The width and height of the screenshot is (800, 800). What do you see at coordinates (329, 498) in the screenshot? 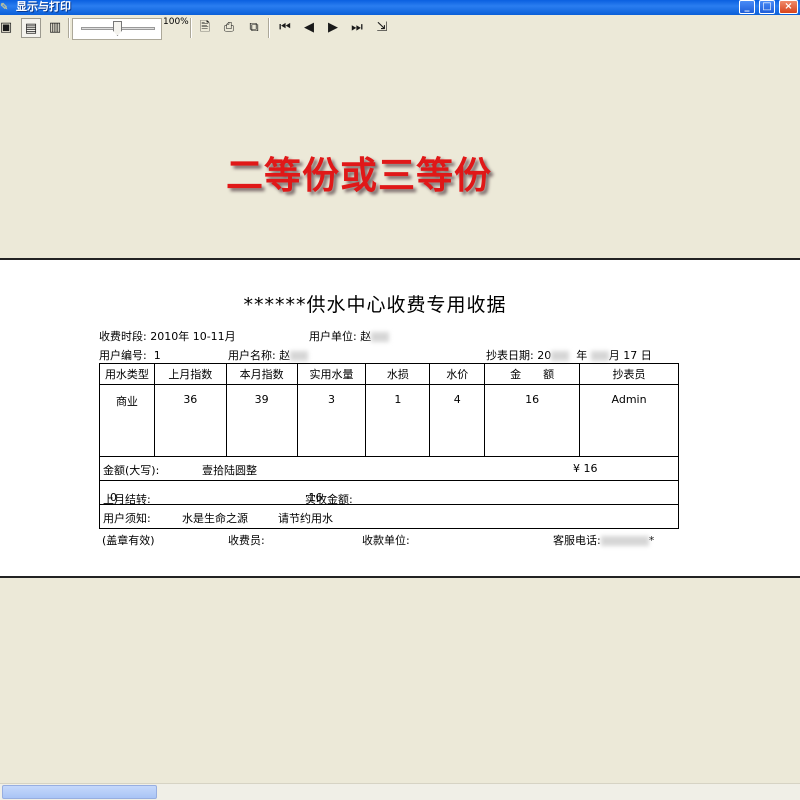
I see `received-amount: 实收金额: 16` at bounding box center [329, 498].